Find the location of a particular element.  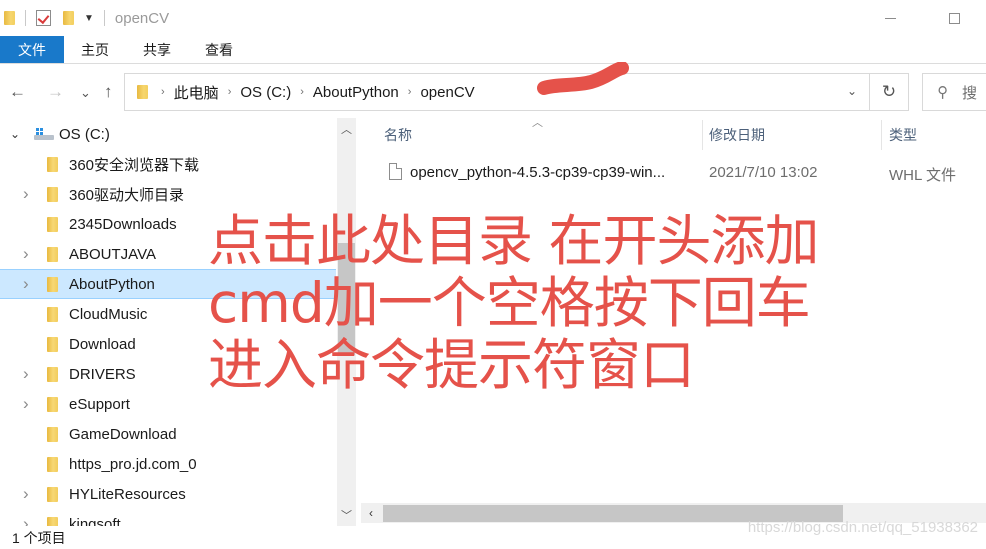

annotation-line: cmd加一个空格按下回车 is located at coordinates (509, 303).